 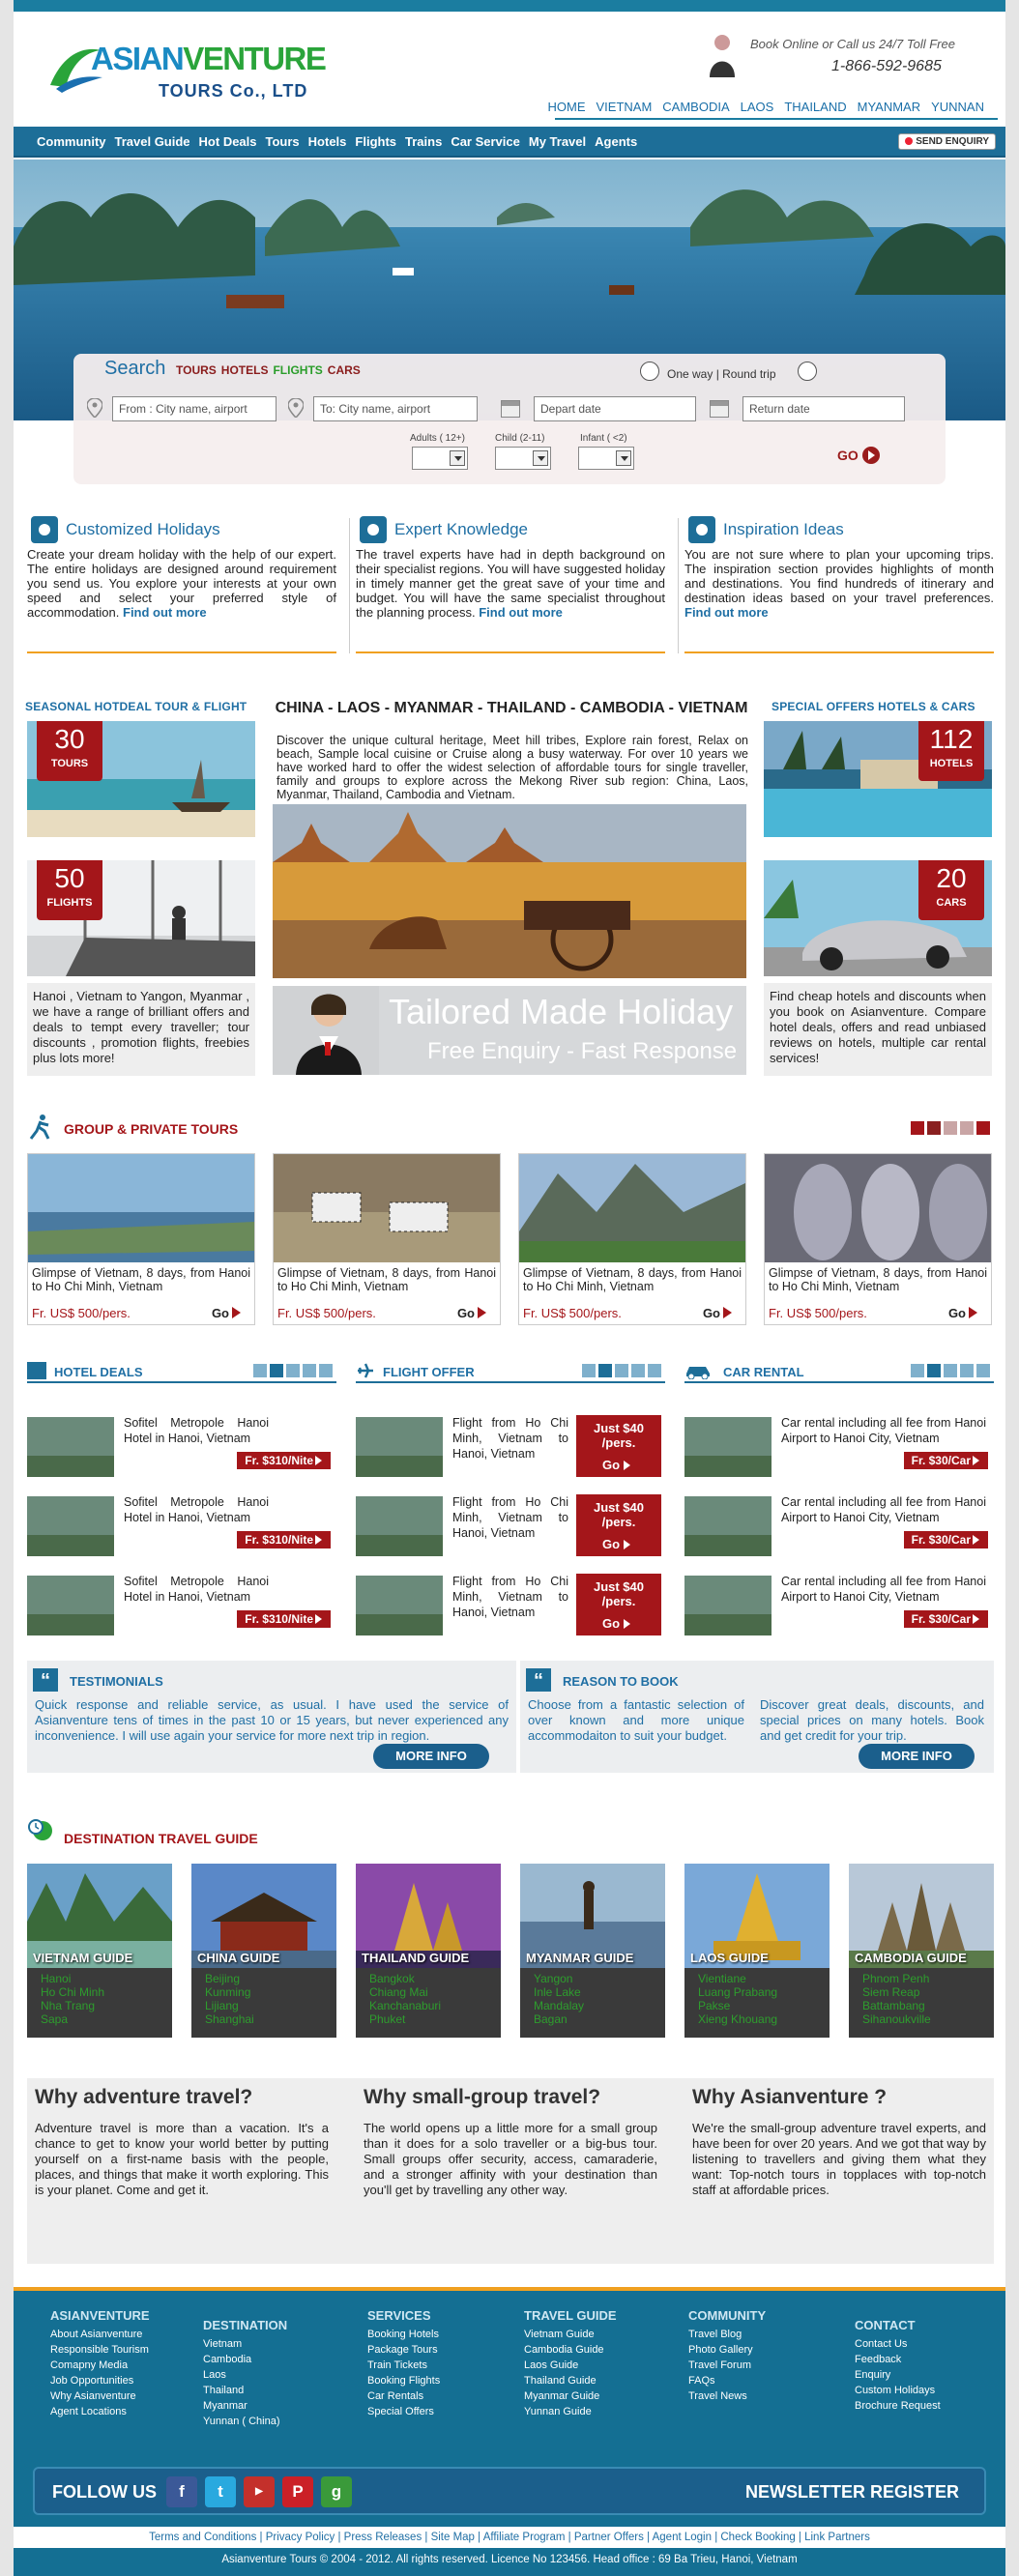 I want to click on footer-link: Thailand Guide, so click(x=570, y=2380).